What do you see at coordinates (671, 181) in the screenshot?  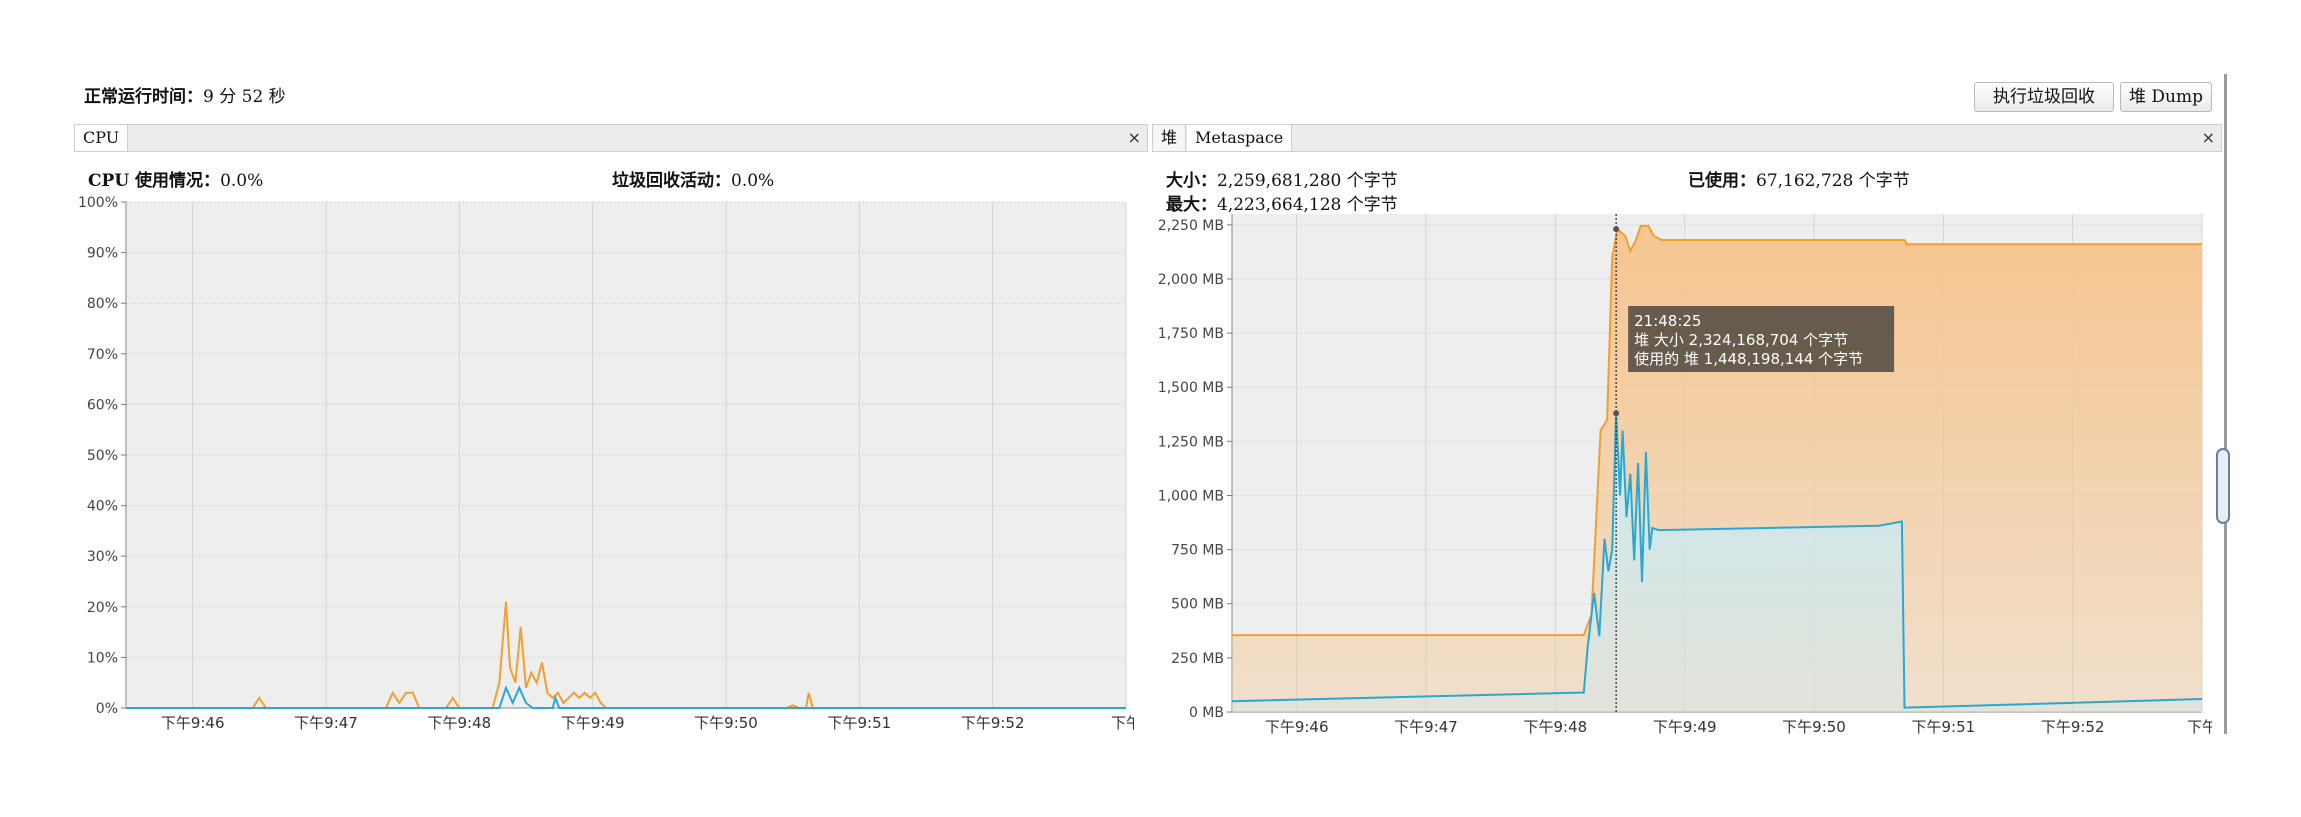 I see `gc-activity-label: 垃圾回收活动：` at bounding box center [671, 181].